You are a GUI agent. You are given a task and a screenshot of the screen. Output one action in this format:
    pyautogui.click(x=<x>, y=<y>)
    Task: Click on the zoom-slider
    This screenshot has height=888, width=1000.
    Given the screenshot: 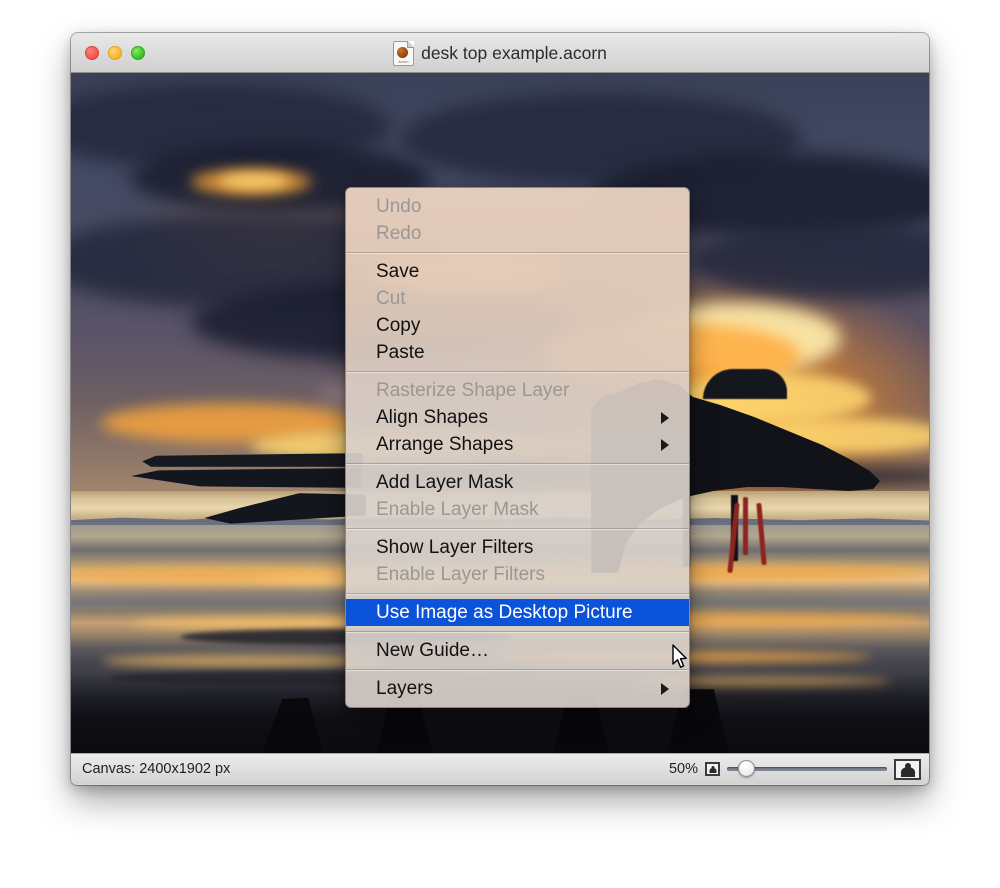 What is the action you would take?
    pyautogui.click(x=807, y=769)
    